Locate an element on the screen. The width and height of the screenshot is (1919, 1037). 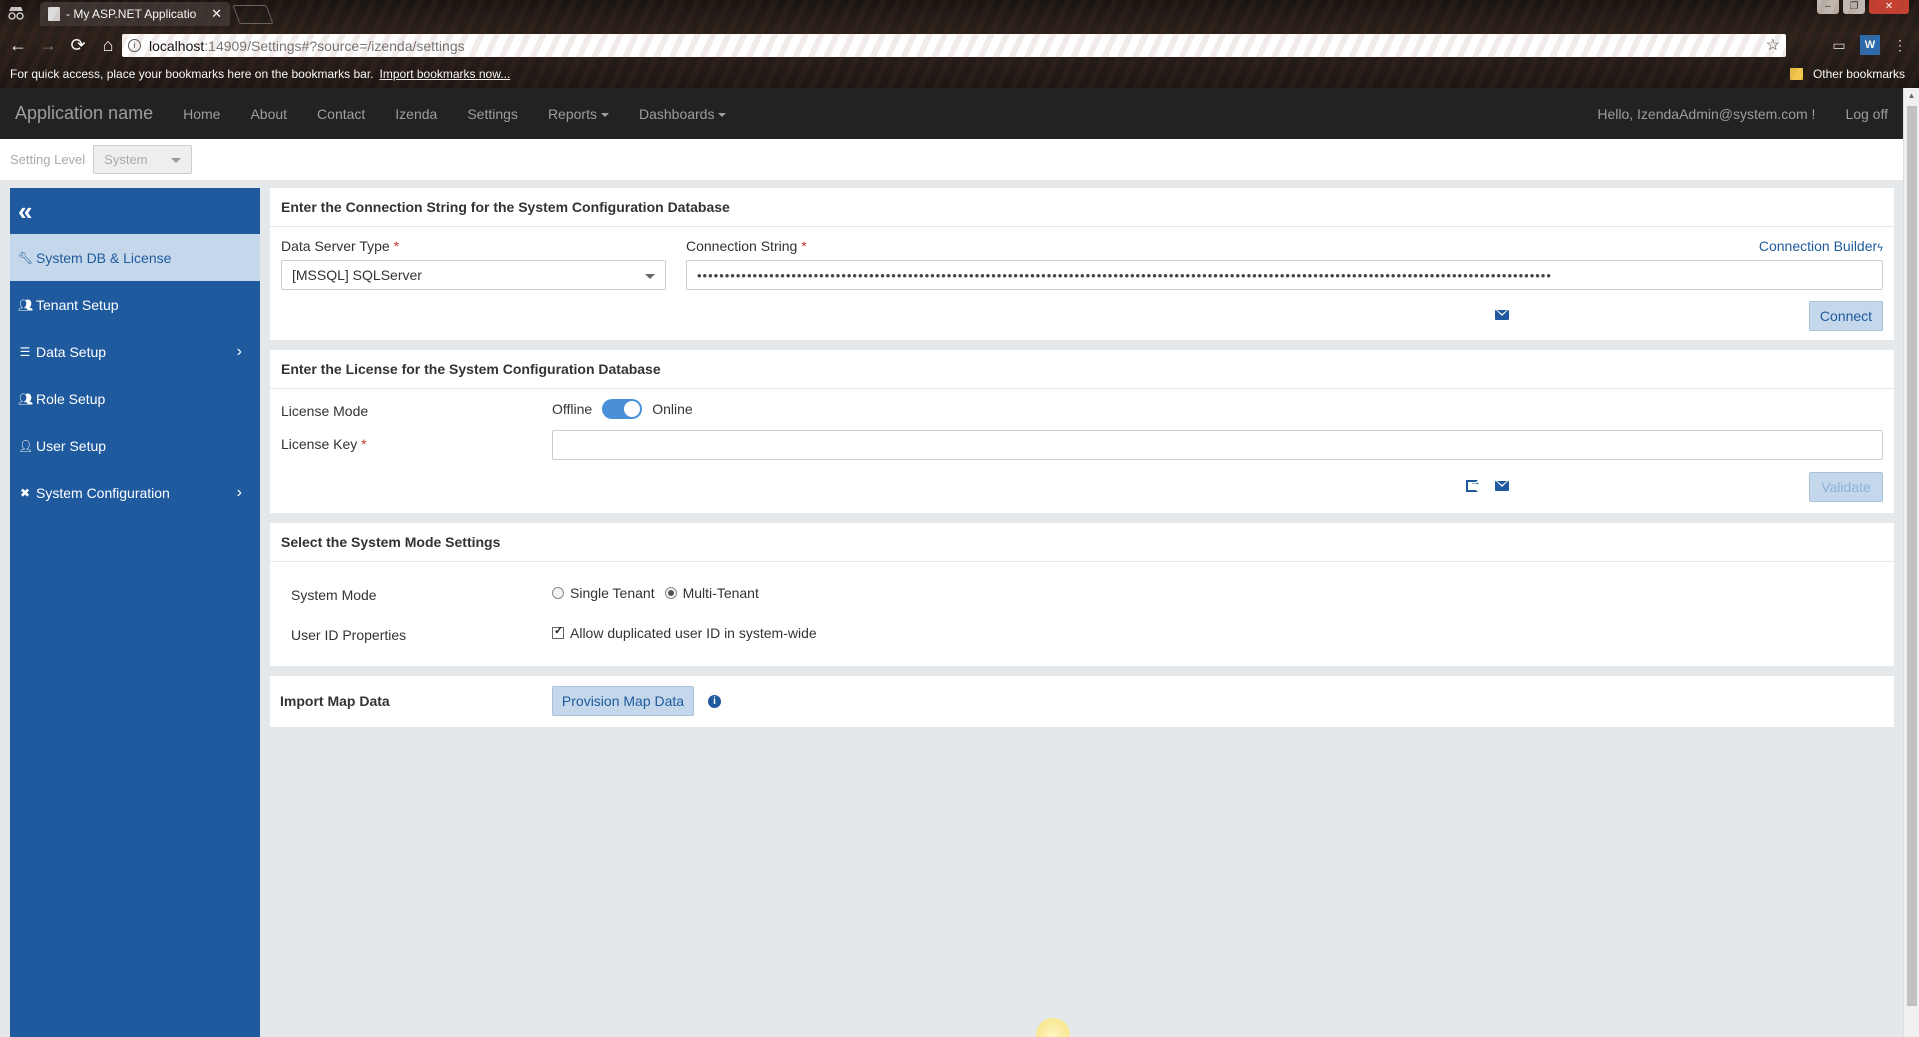
sidebar-item-label: User Setup is located at coordinates (71, 445).